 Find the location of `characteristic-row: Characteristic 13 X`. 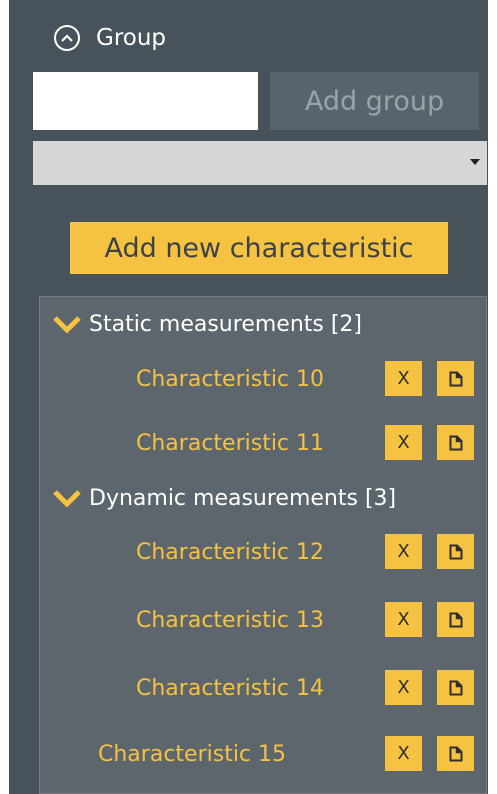

characteristic-row: Characteristic 13 X is located at coordinates (263, 622).